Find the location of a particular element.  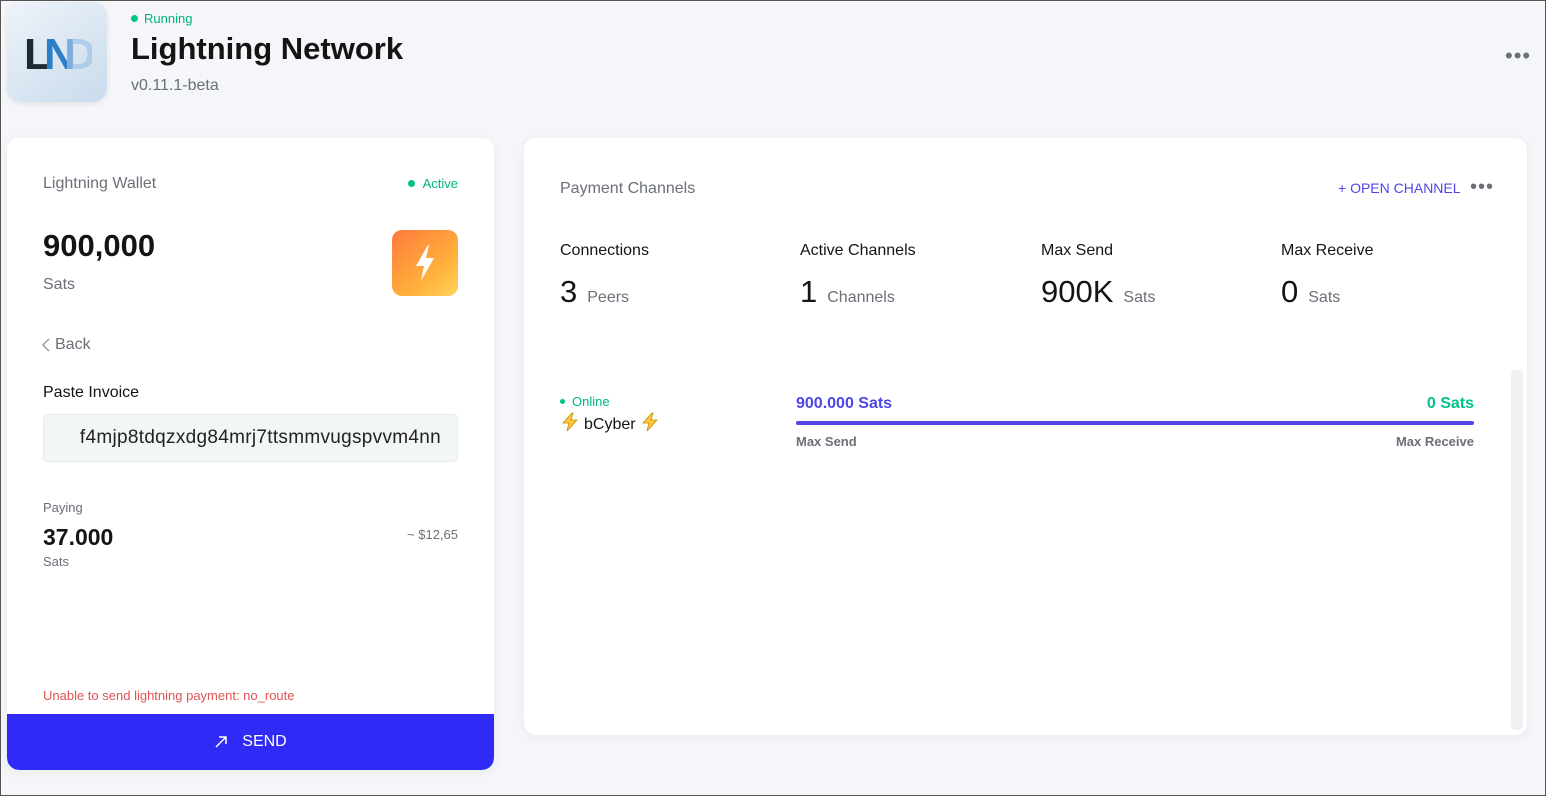

channel-balance-fill is located at coordinates (1135, 423).